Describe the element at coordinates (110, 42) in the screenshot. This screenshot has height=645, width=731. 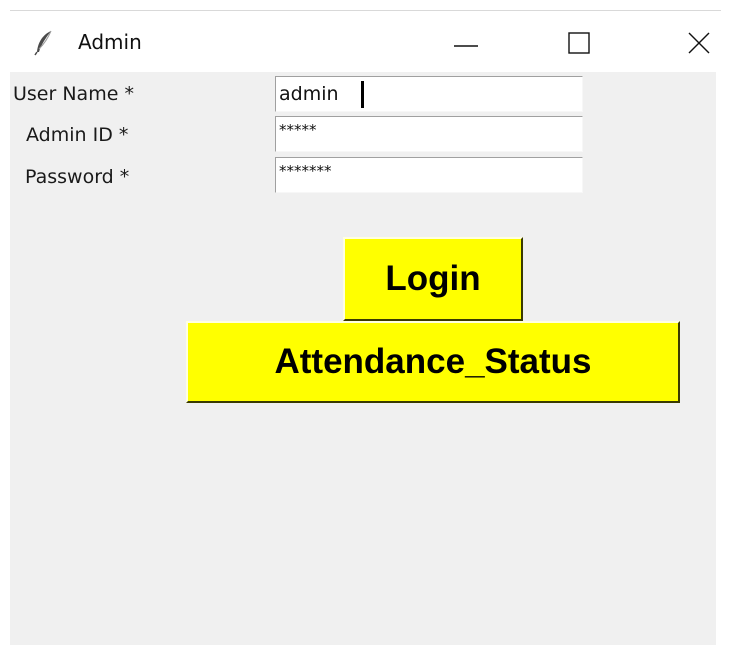
I see `window-title: Admin` at that location.